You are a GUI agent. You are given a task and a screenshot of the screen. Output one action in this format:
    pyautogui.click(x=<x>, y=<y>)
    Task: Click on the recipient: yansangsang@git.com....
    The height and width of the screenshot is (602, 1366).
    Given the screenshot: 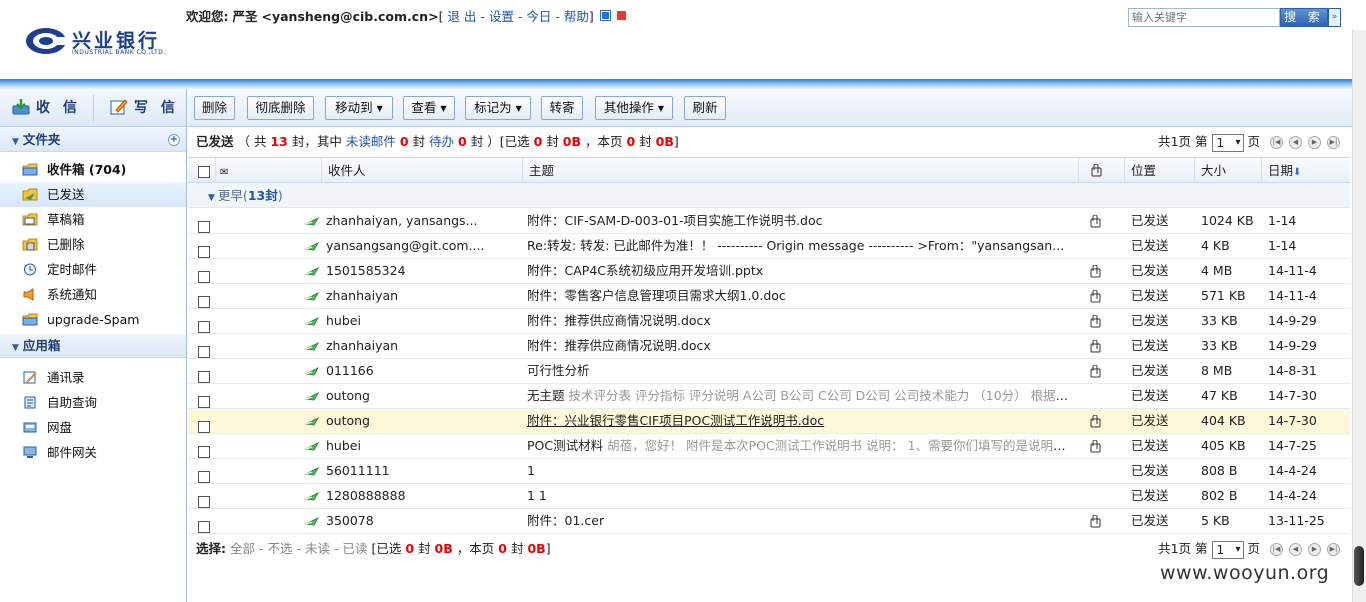 What is the action you would take?
    pyautogui.click(x=421, y=246)
    